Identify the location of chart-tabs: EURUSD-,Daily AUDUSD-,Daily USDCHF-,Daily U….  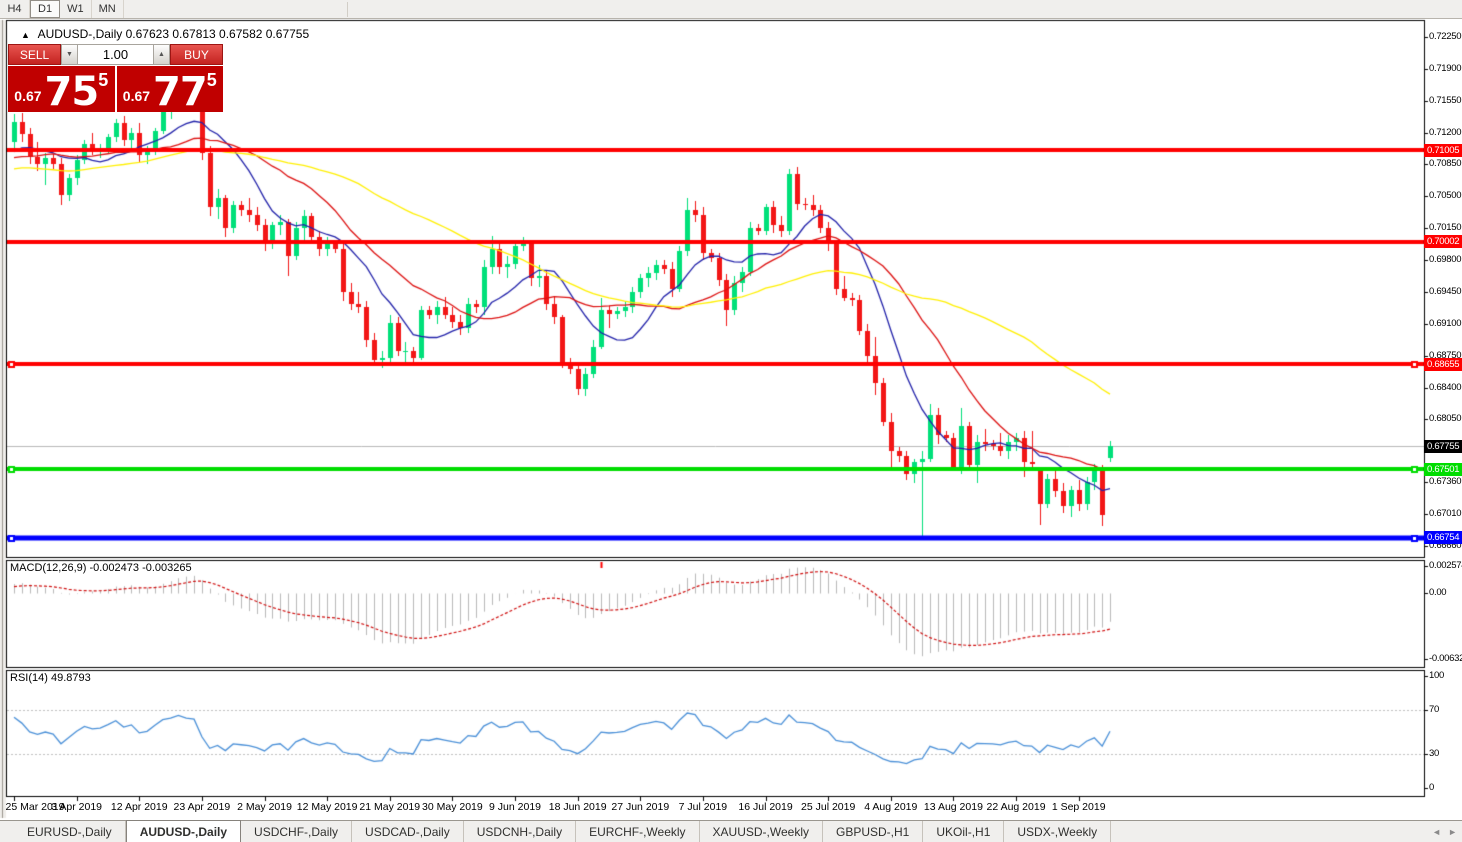
(563, 831).